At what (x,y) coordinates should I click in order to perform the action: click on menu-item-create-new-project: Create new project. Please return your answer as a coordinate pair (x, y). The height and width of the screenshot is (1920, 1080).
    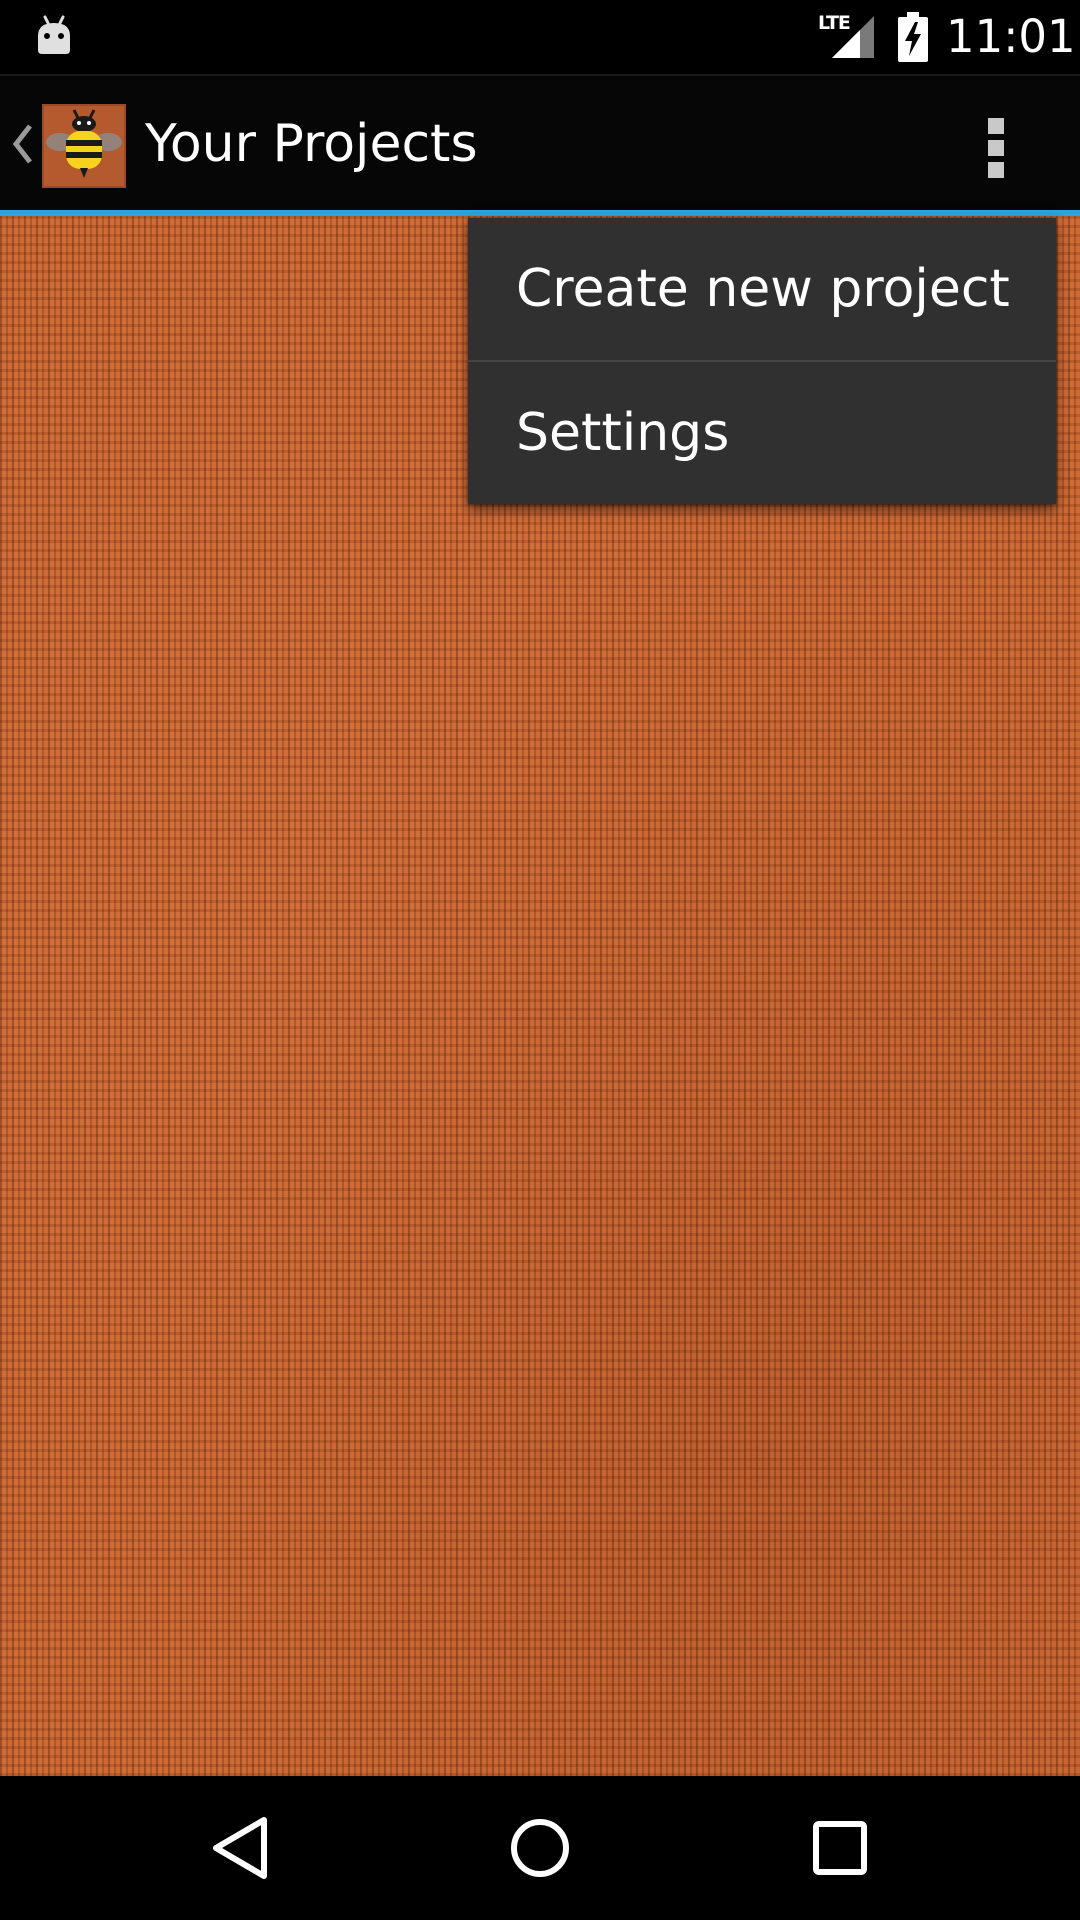
    Looking at the image, I should click on (762, 289).